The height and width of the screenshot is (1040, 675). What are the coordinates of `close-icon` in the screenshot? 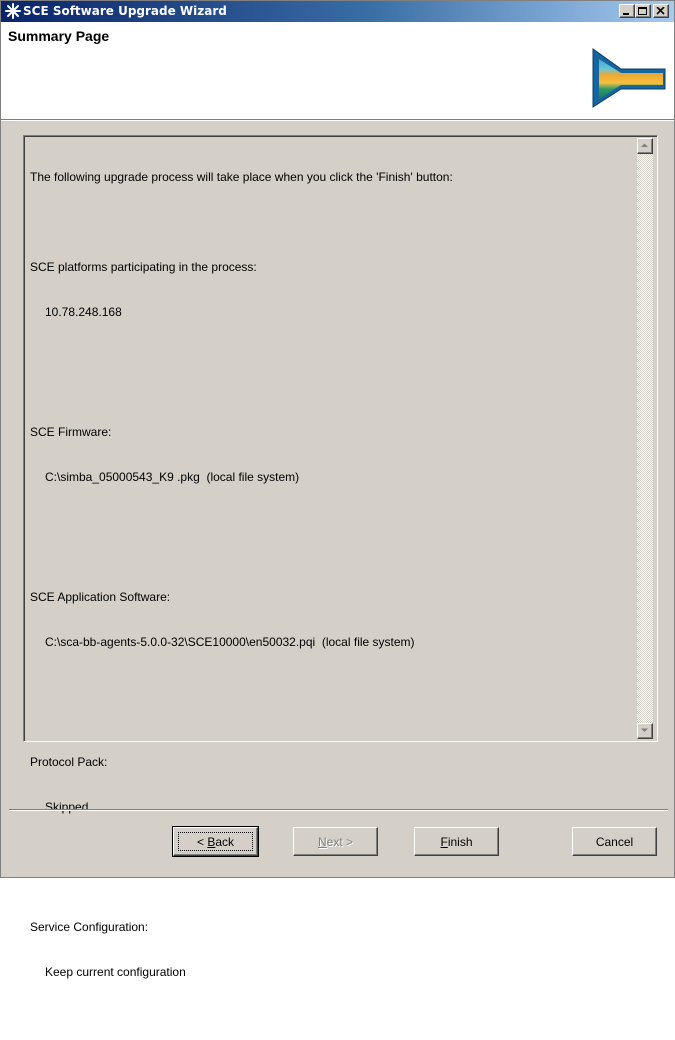 It's located at (660, 11).